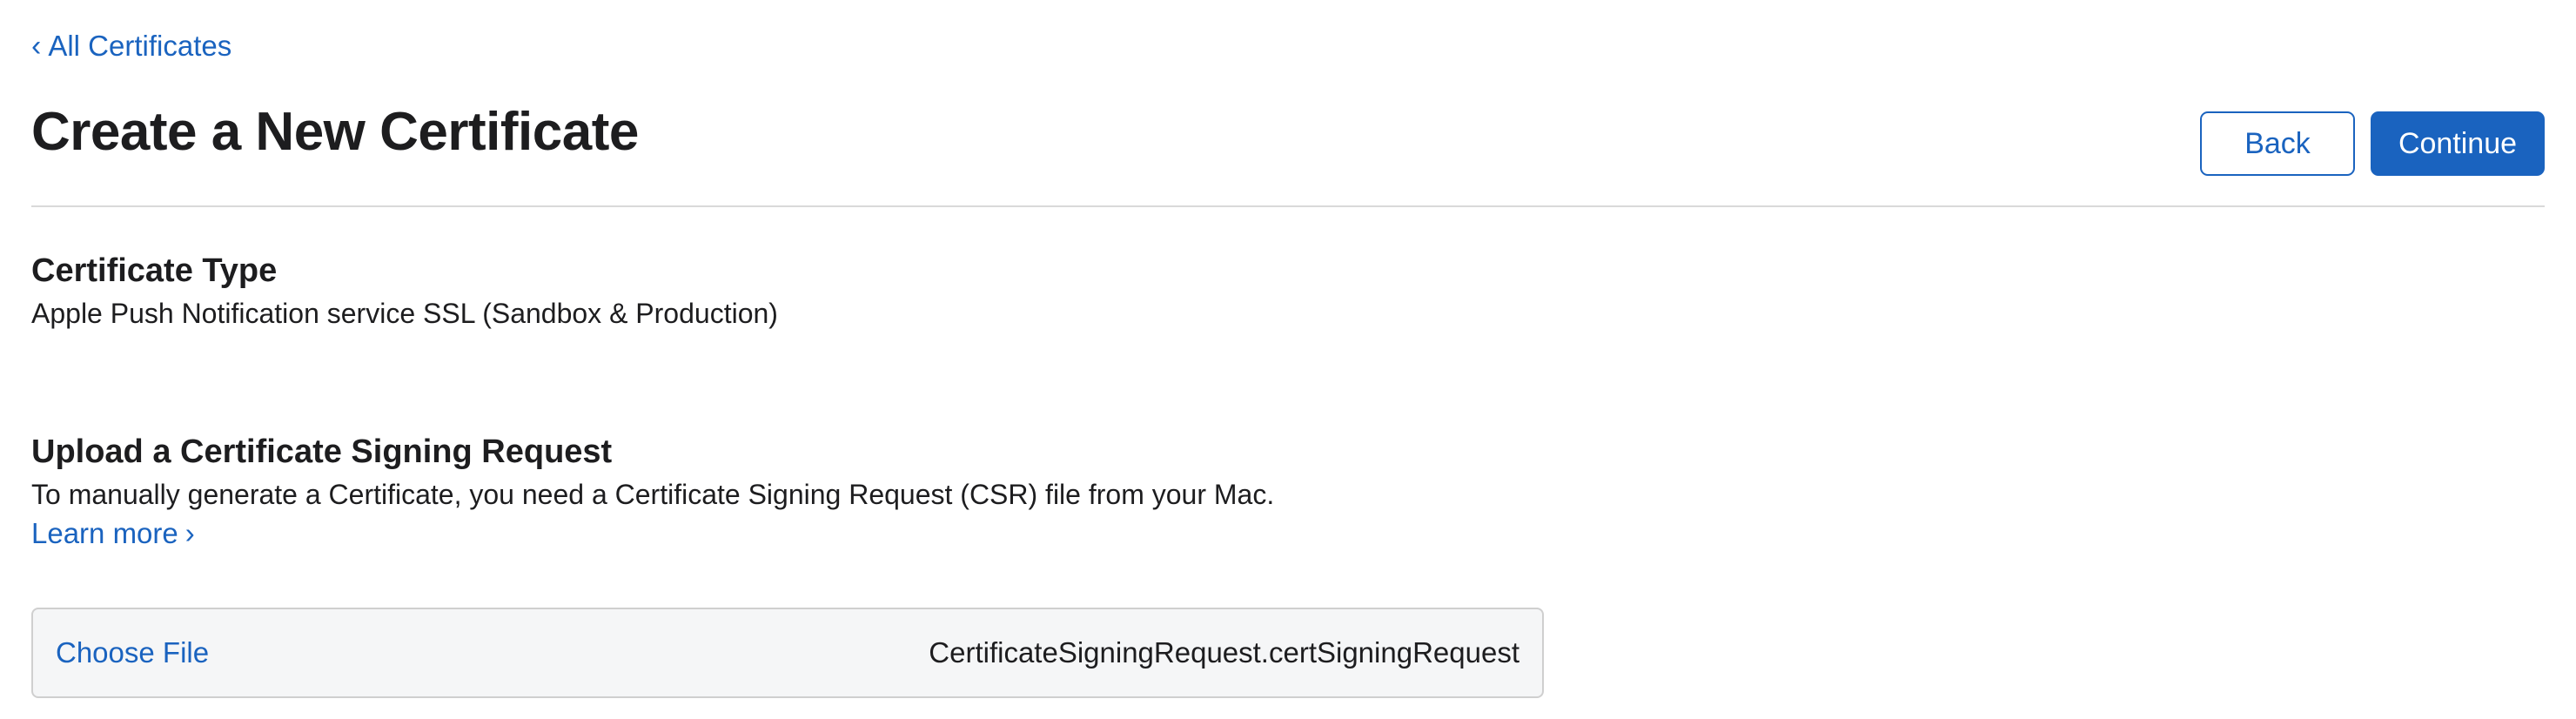 Image resolution: width=2576 pixels, height=719 pixels. What do you see at coordinates (155, 270) in the screenshot?
I see `certificate-type-heading: Certificate Type` at bounding box center [155, 270].